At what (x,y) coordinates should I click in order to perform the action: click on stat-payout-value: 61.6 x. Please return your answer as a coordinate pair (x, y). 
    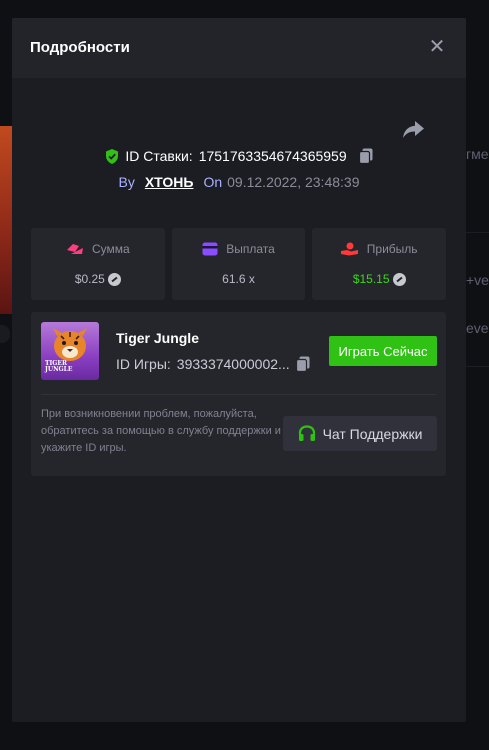
    Looking at the image, I should click on (238, 279).